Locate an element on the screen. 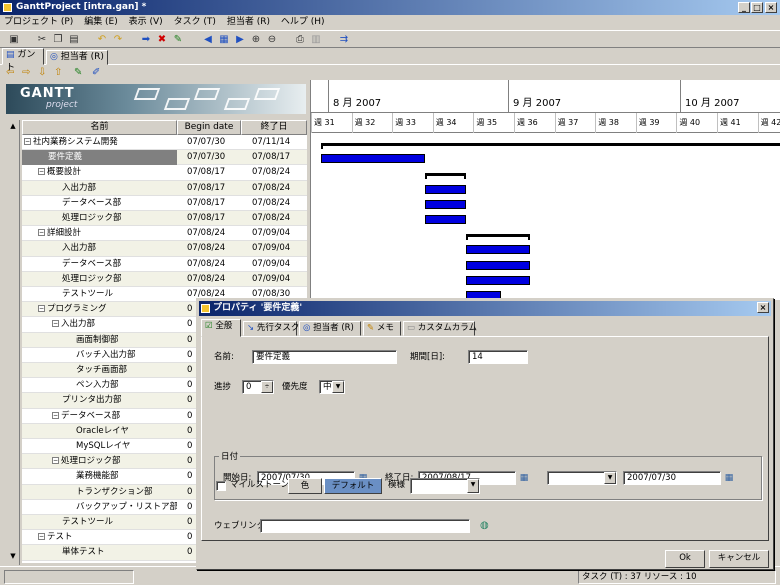 The height and width of the screenshot is (585, 780). new-task-icon: ➡ is located at coordinates (146, 40).